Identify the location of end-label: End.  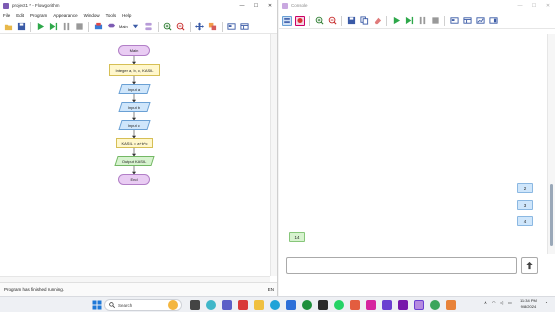
(134, 179).